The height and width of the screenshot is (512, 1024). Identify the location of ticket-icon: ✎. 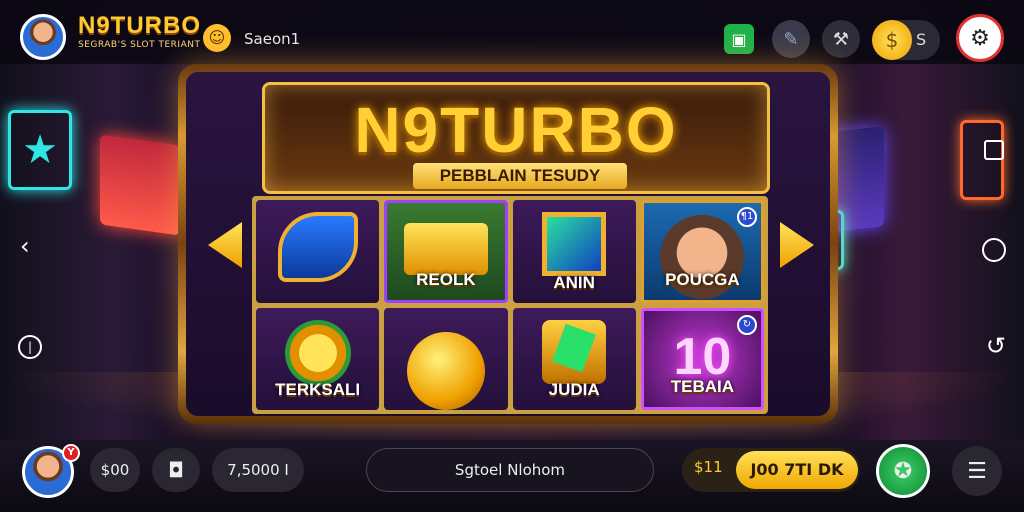
(791, 39).